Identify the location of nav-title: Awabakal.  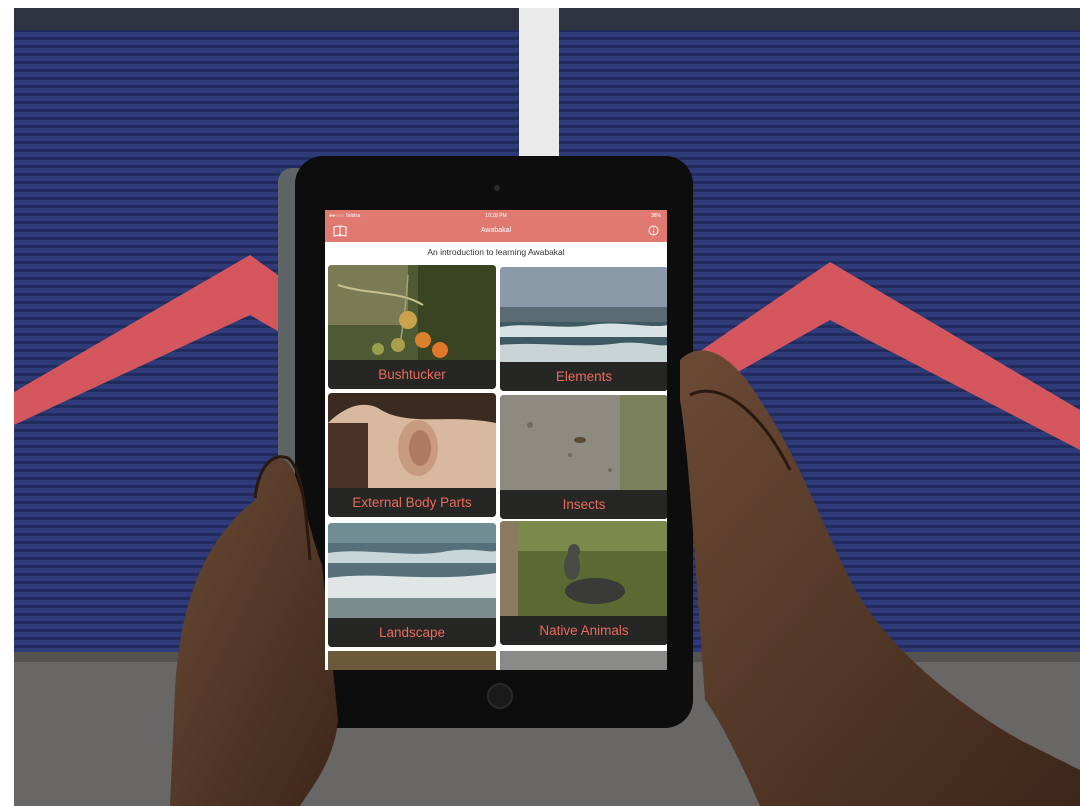
(496, 230).